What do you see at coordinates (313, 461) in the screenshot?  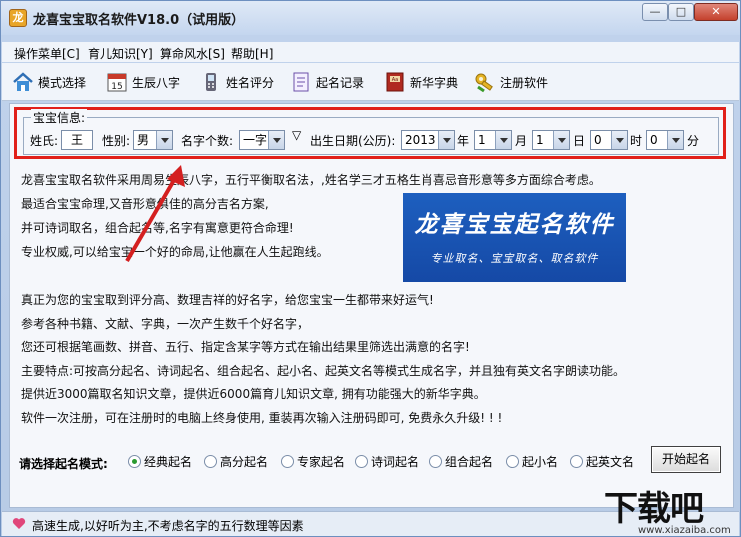 I see `mode-radio-expert: 专家起名` at bounding box center [313, 461].